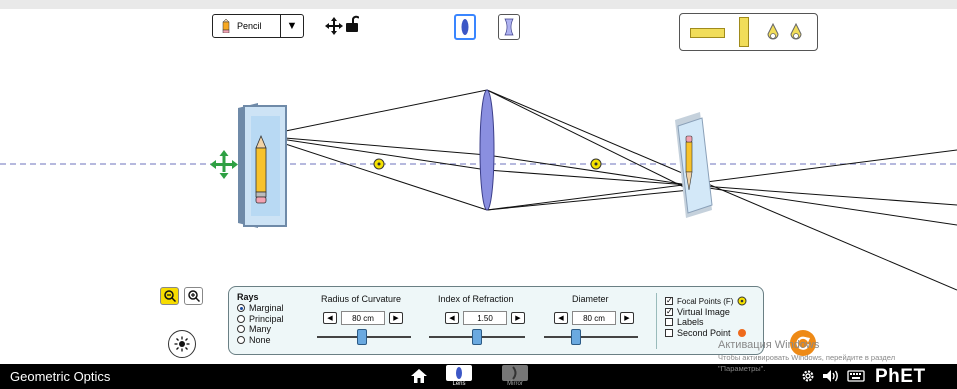 This screenshot has height=389, width=957. I want to click on ray-option-principal: Principal, so click(260, 319).